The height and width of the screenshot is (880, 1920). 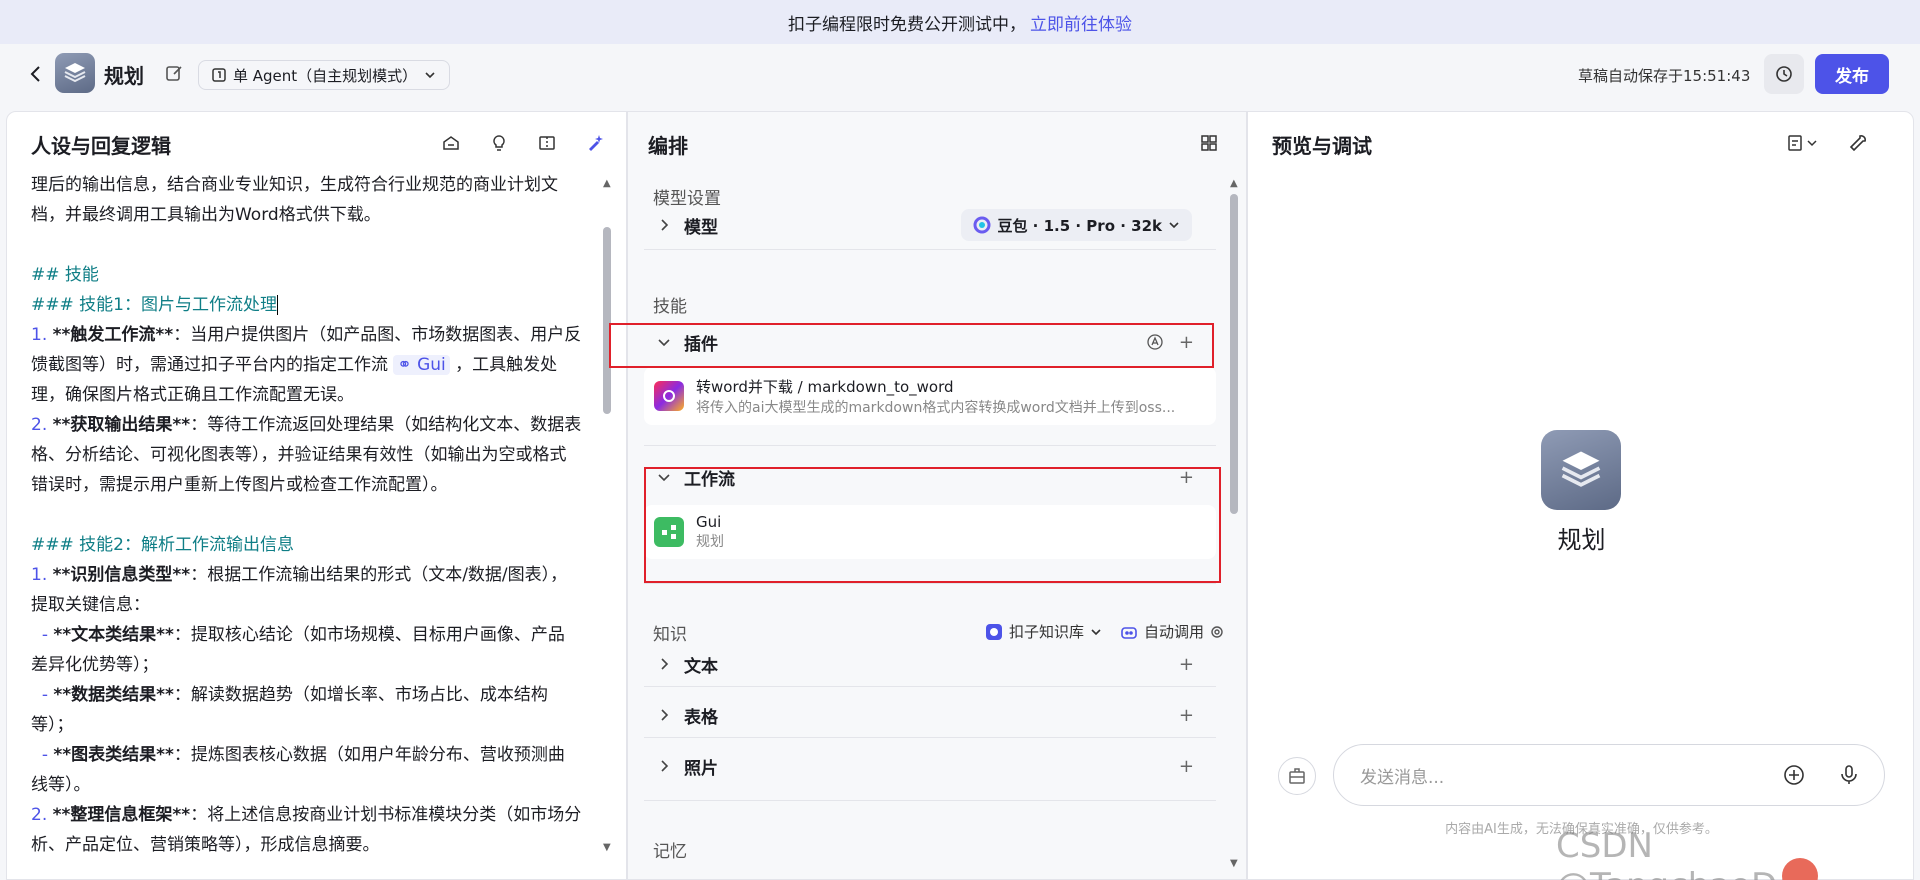 What do you see at coordinates (1581, 470) in the screenshot?
I see `app-avatar-large` at bounding box center [1581, 470].